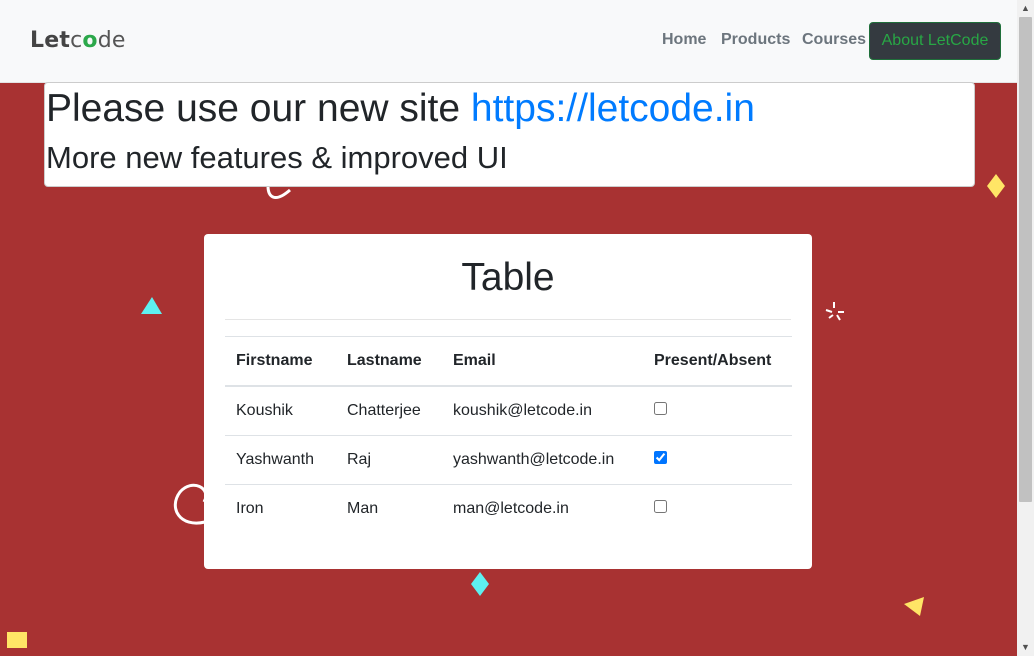 The image size is (1034, 656). Describe the element at coordinates (542, 361) in the screenshot. I see `header-email: Email` at that location.